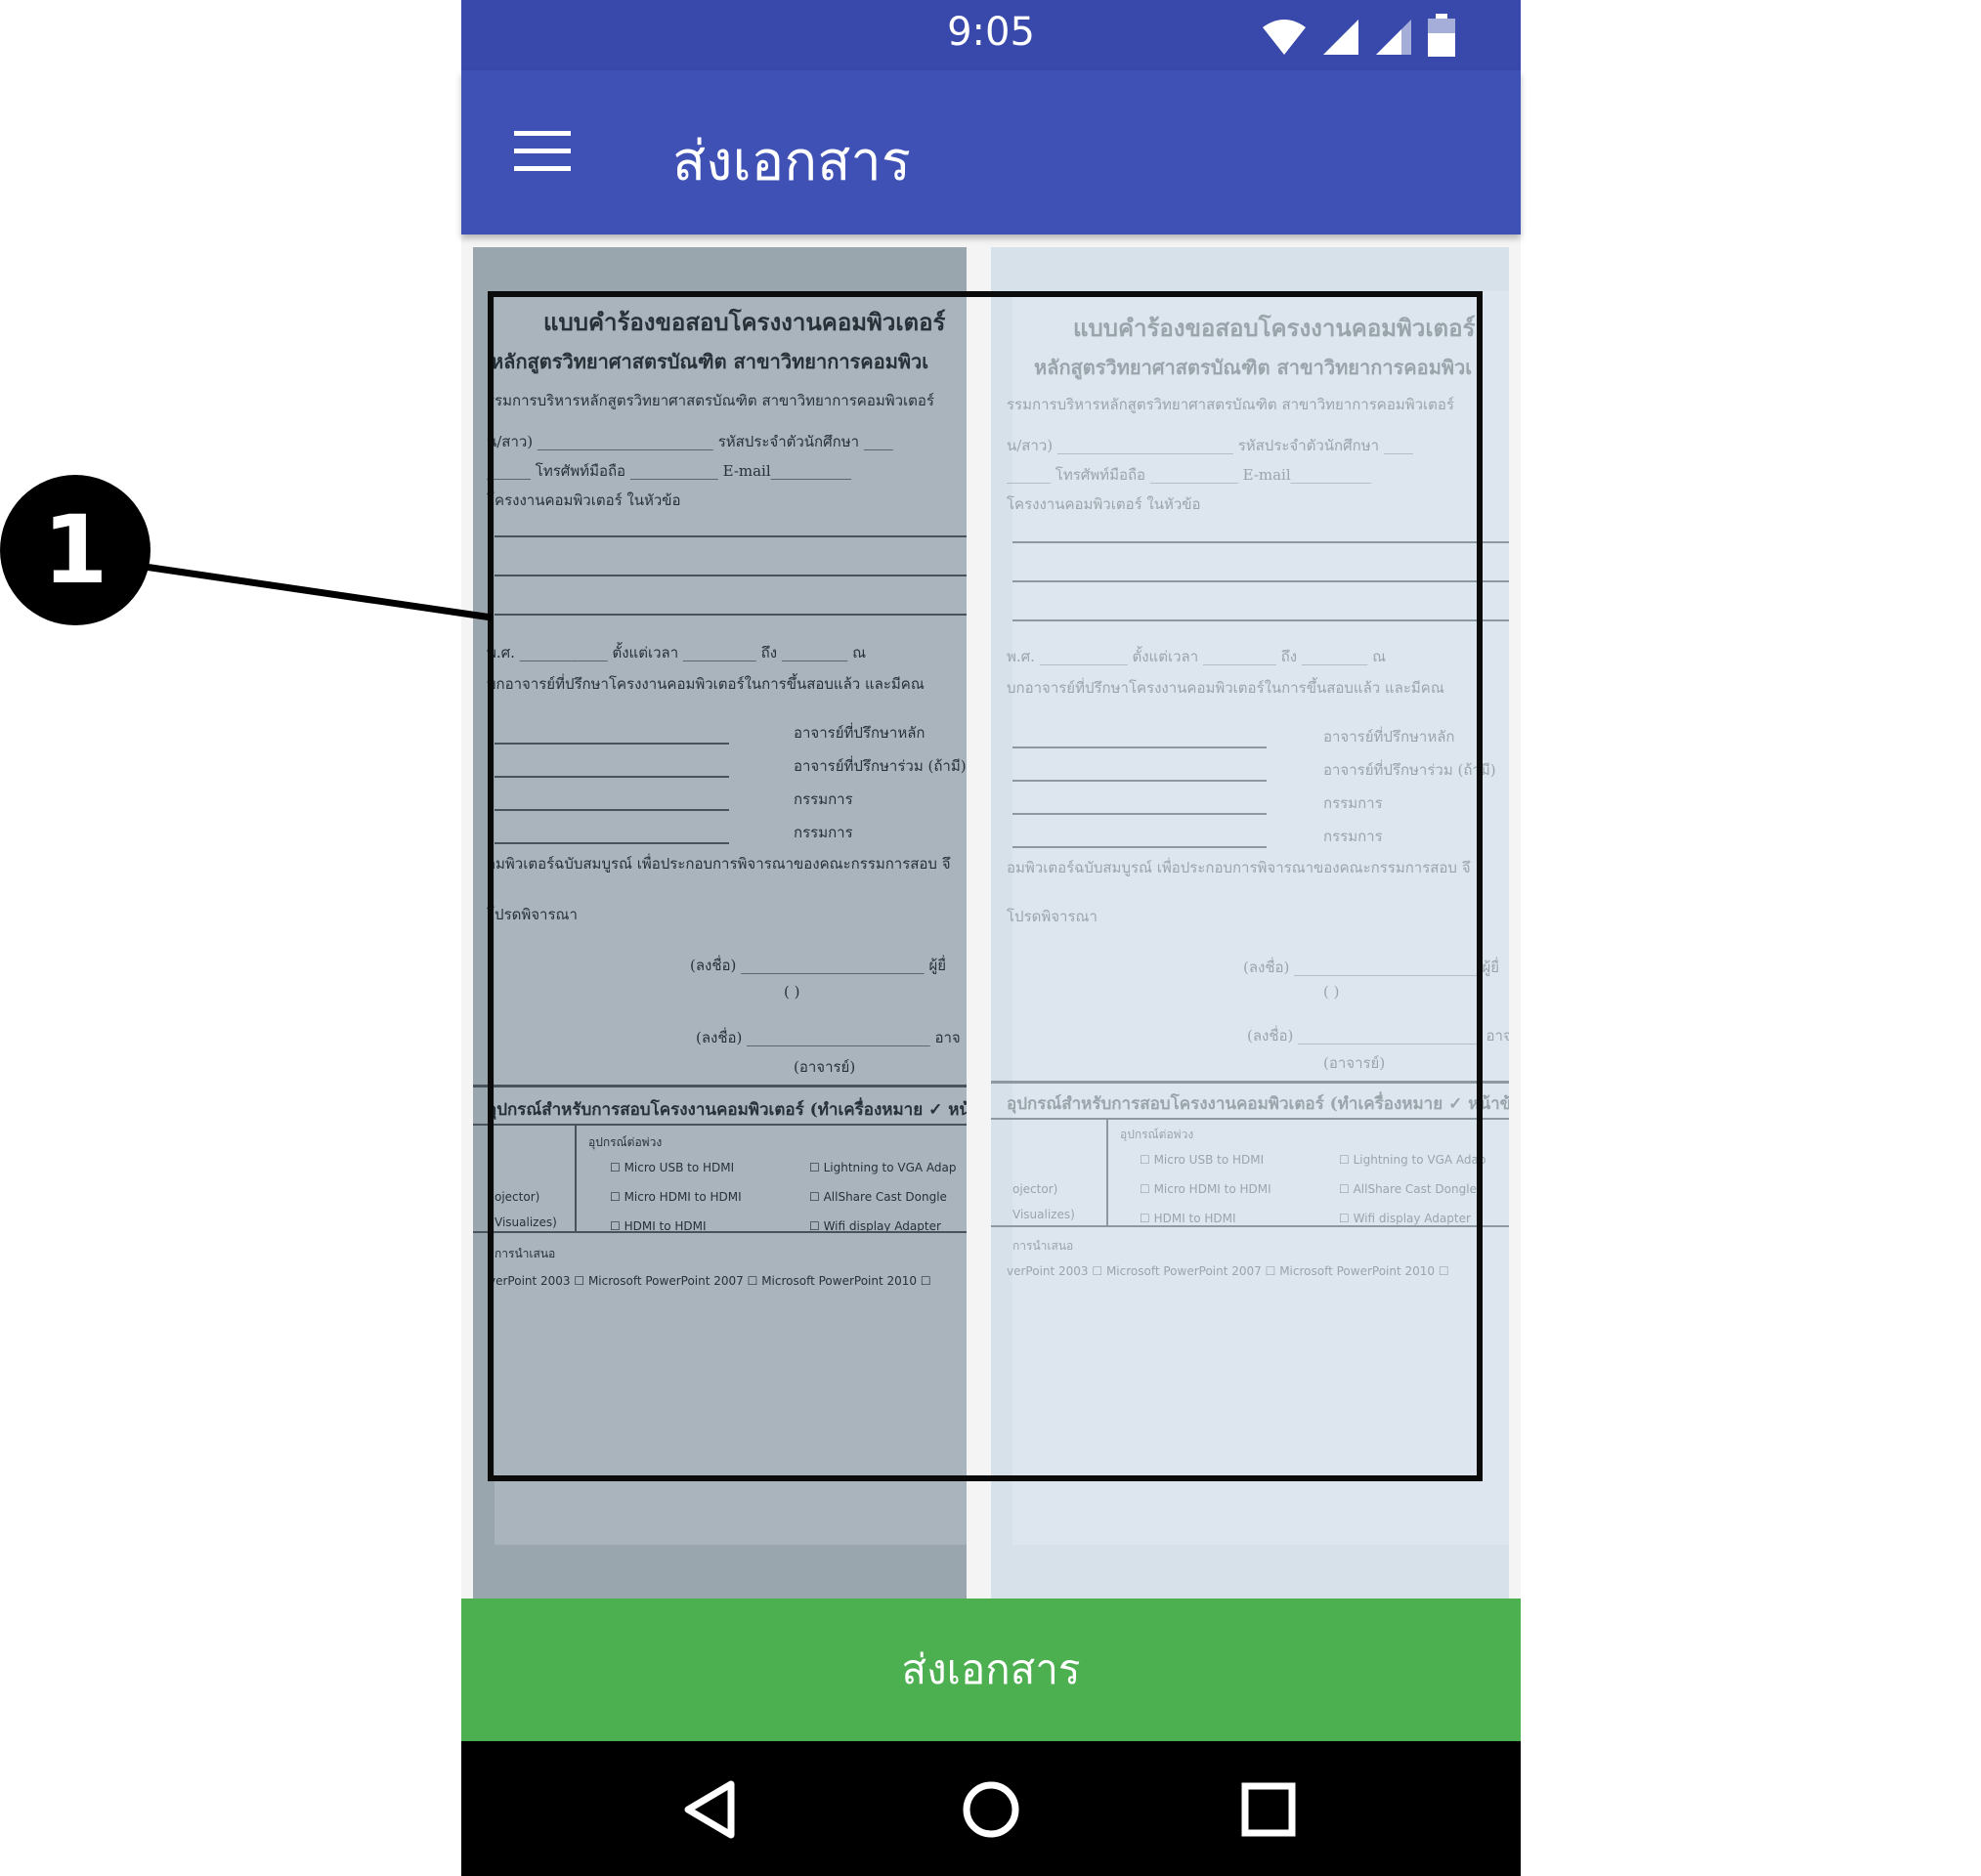 Image resolution: width=1981 pixels, height=1876 pixels. Describe the element at coordinates (1284, 37) in the screenshot. I see `wifi-icon` at that location.